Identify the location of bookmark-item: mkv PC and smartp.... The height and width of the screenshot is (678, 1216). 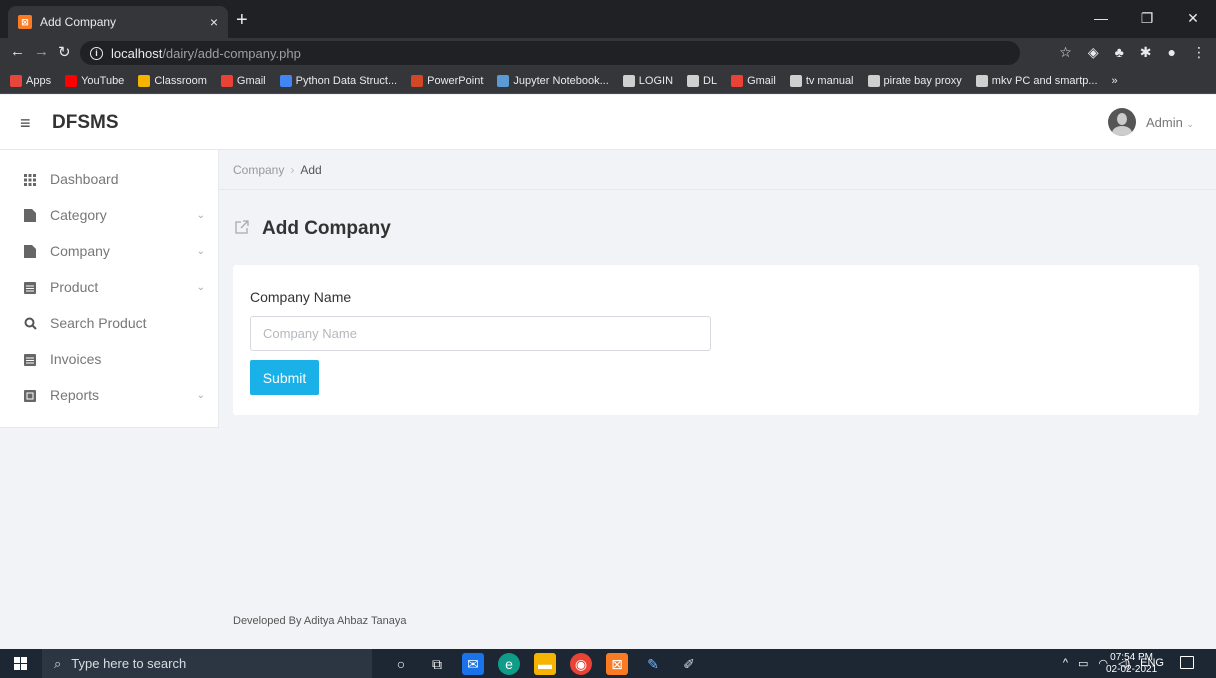
(1036, 80).